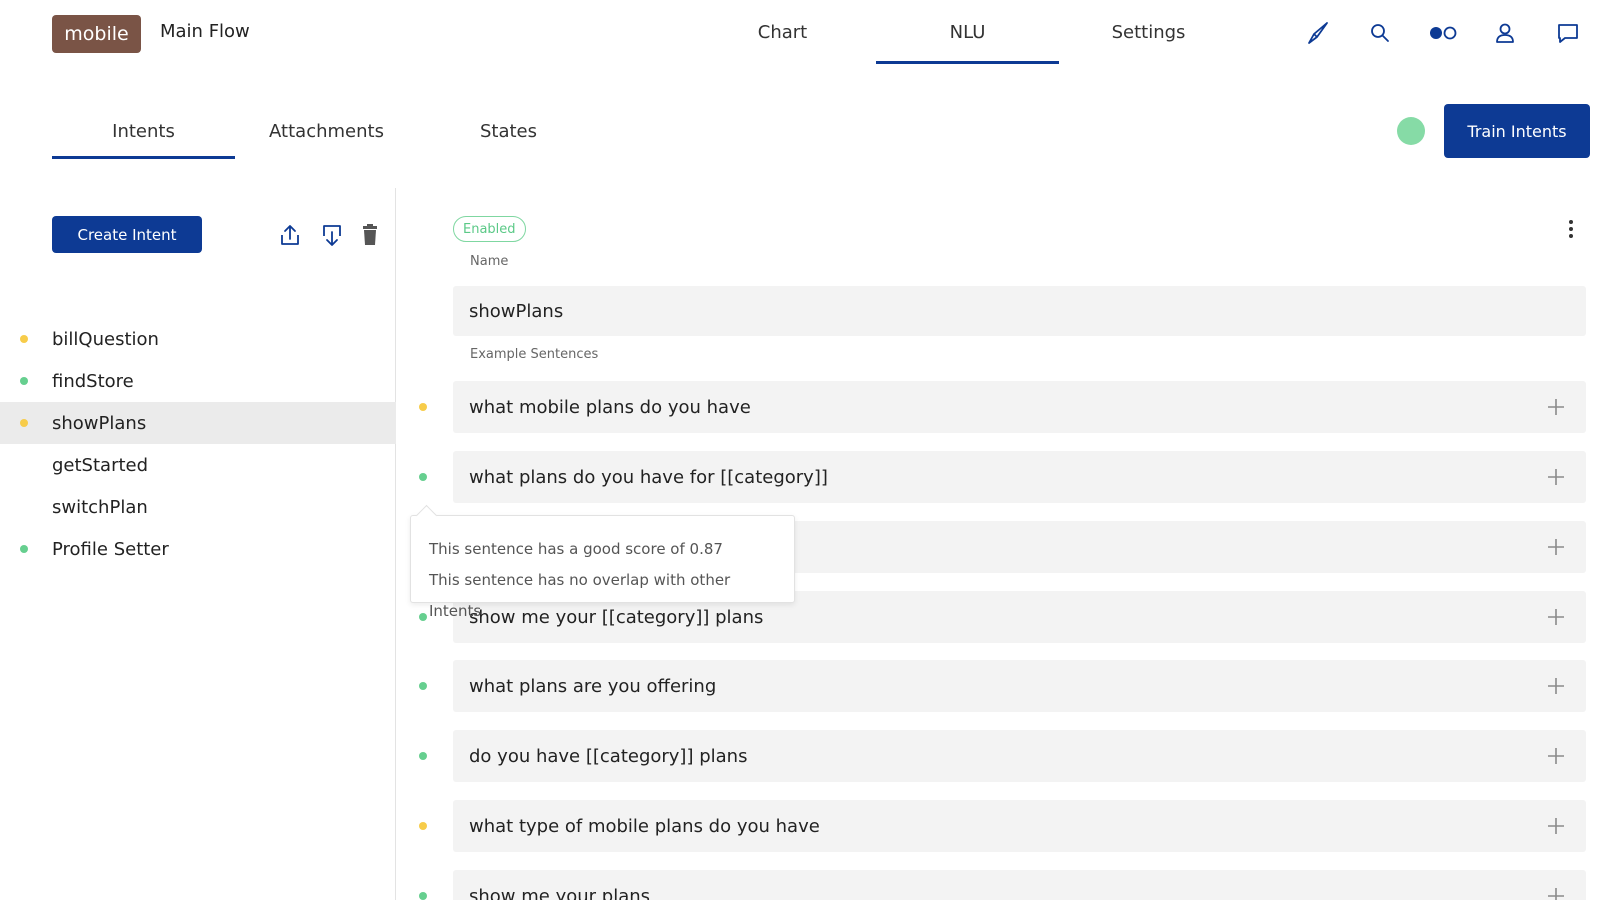  I want to click on sentence-row: do you have [[category]] plans, so click(998, 756).